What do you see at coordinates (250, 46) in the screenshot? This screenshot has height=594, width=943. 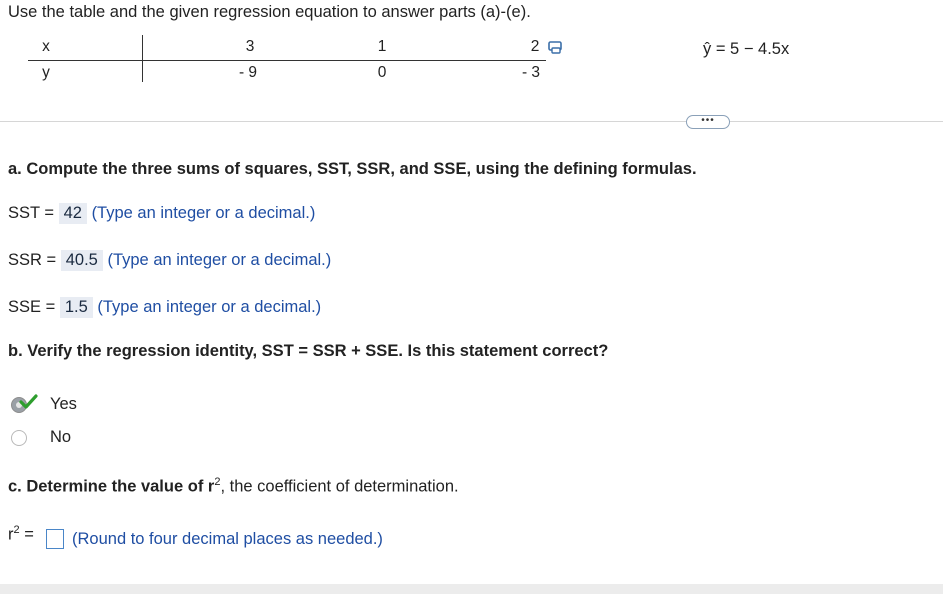 I see `table-x-value: 3` at bounding box center [250, 46].